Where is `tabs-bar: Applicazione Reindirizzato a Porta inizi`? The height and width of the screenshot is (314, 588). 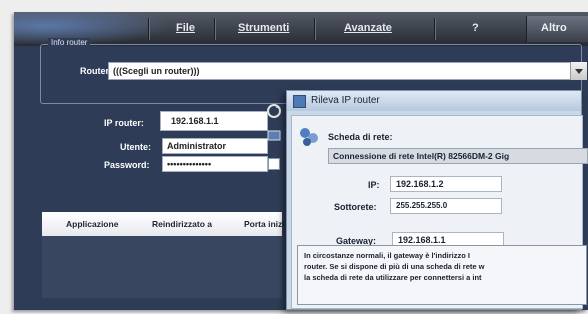 tabs-bar: Applicazione Reindirizzato a Porta inizi is located at coordinates (163, 224).